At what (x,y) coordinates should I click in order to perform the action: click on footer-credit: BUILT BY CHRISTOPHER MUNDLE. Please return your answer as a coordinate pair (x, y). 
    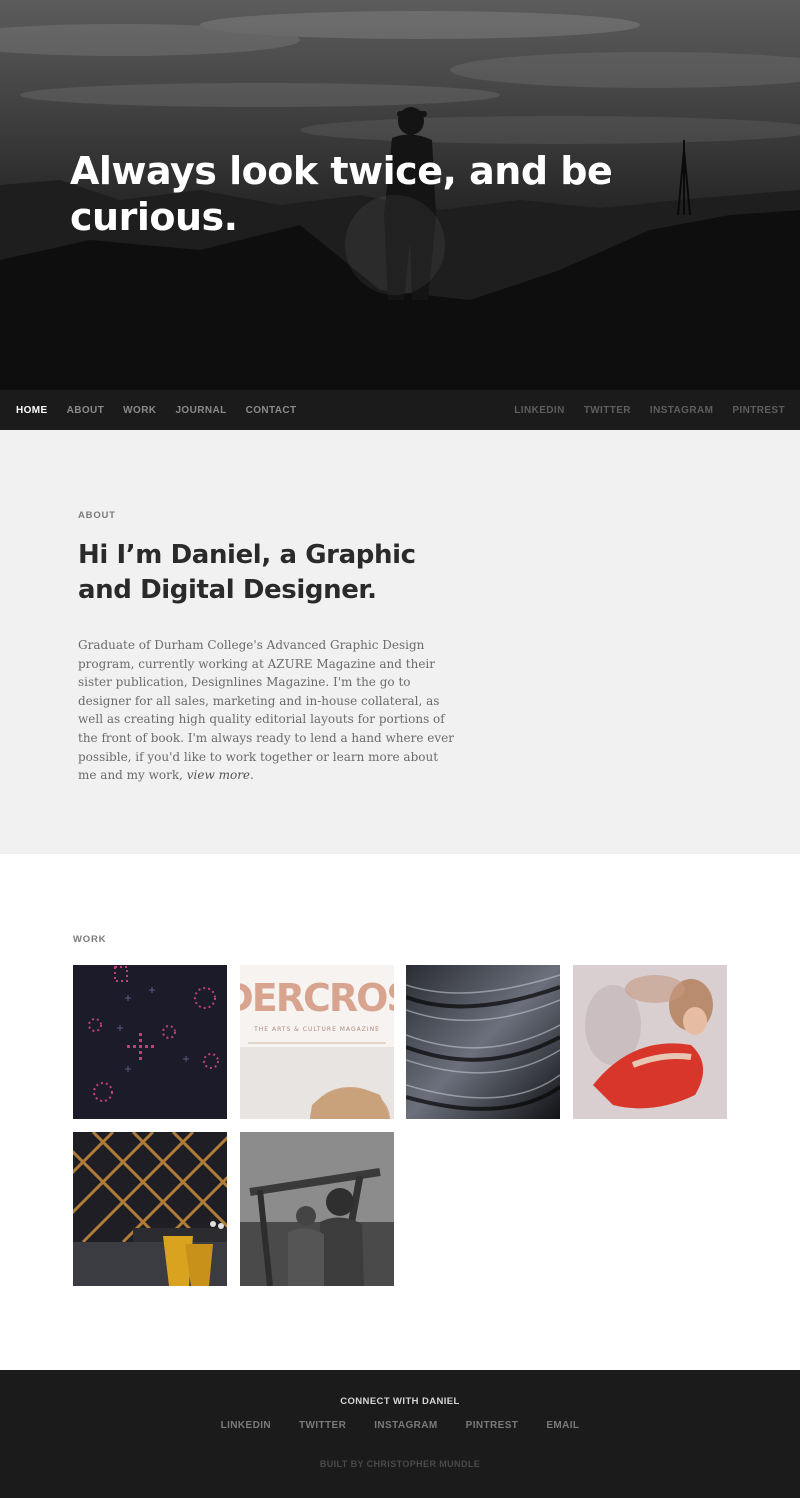
    Looking at the image, I should click on (400, 1464).